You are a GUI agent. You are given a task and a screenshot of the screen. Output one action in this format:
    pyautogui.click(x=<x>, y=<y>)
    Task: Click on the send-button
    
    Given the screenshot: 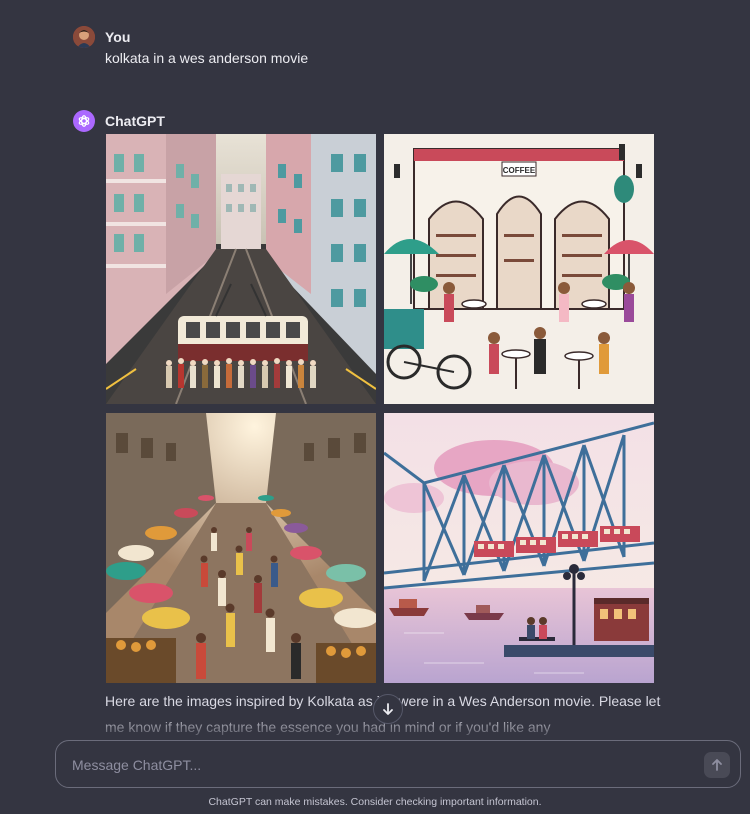 What is the action you would take?
    pyautogui.click(x=717, y=765)
    